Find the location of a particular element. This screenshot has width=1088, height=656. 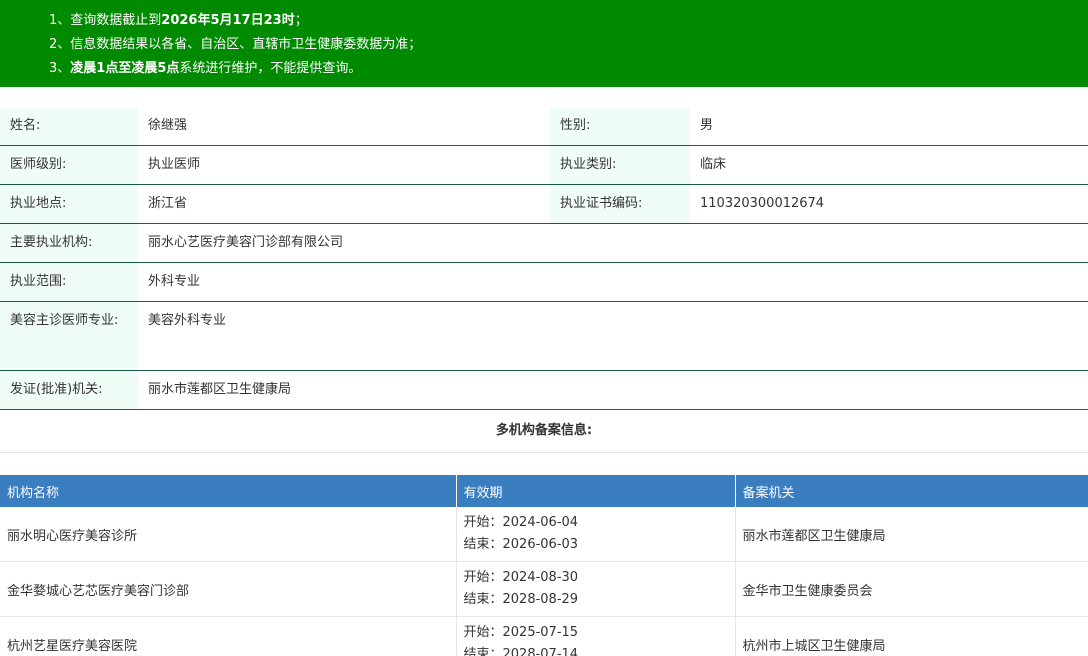

notice-line-2: 2、信息数据结果以各省、自治区、直辖市卫生健康委数据为准； is located at coordinates (235, 44).